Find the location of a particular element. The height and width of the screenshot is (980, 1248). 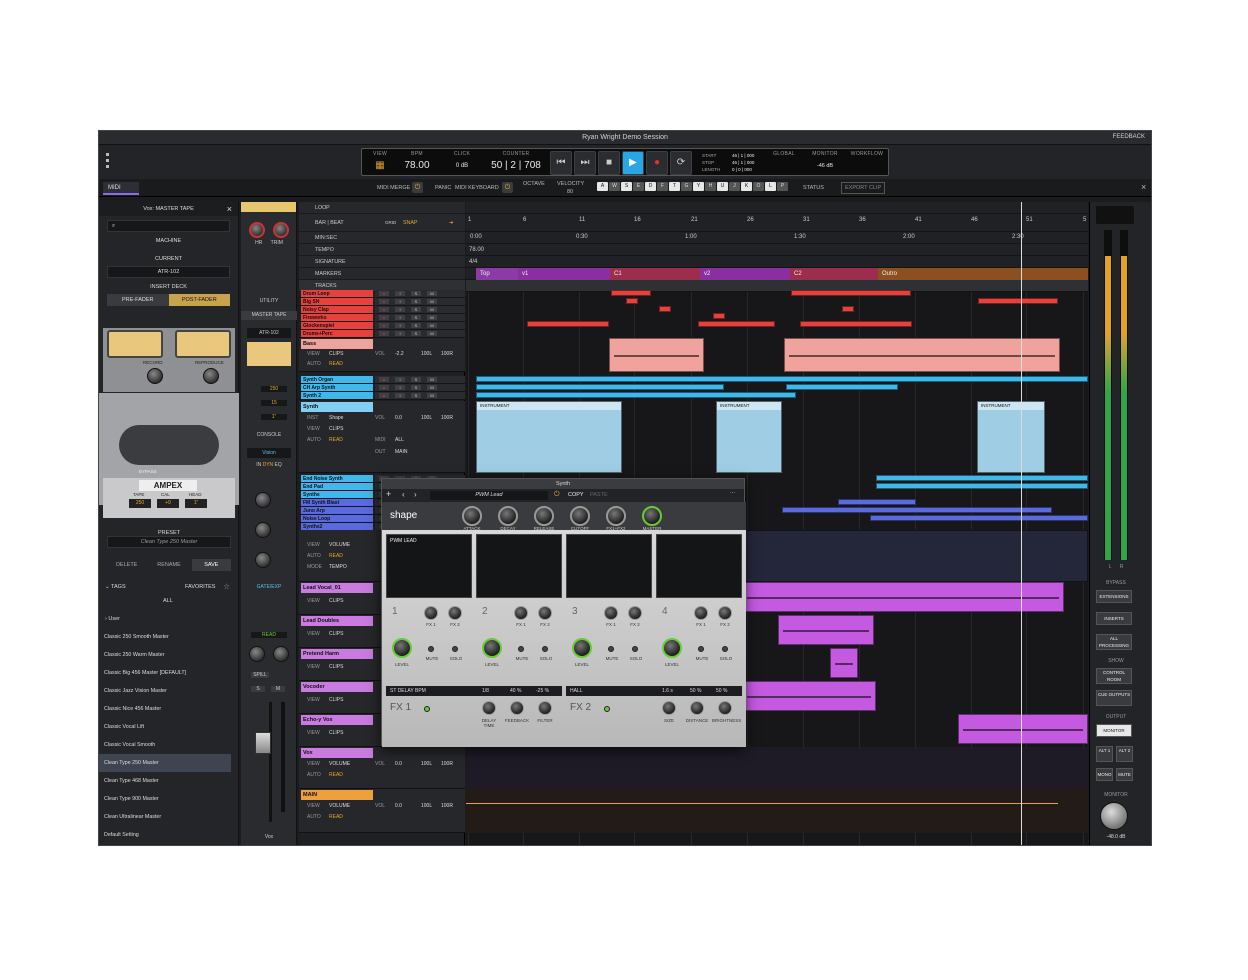

mute-button: MUTE is located at coordinates (1124, 774).